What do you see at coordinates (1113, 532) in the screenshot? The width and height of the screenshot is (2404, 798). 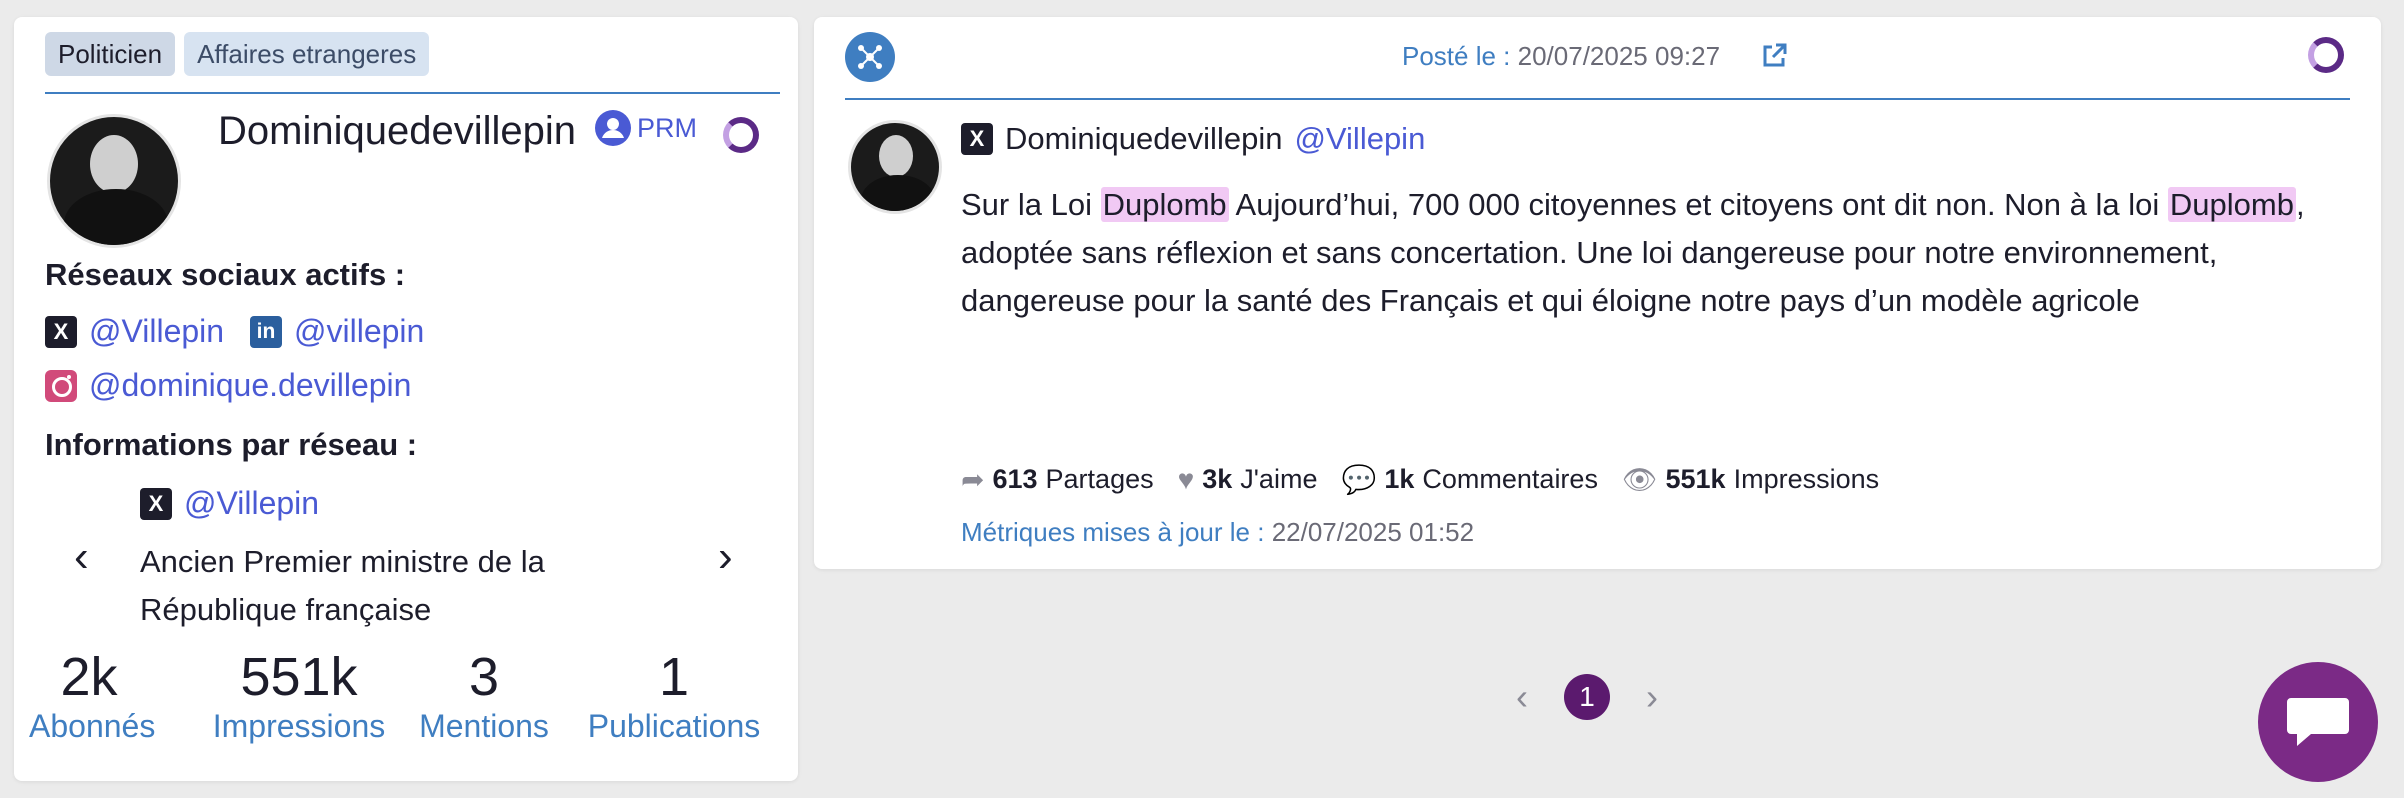 I see `updated-label: Métriques mises à jour le :` at bounding box center [1113, 532].